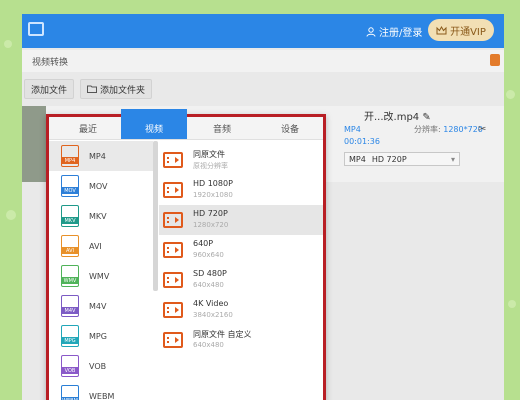 This screenshot has width=520, height=400. I want to click on login-link: 注册/登录, so click(394, 31).